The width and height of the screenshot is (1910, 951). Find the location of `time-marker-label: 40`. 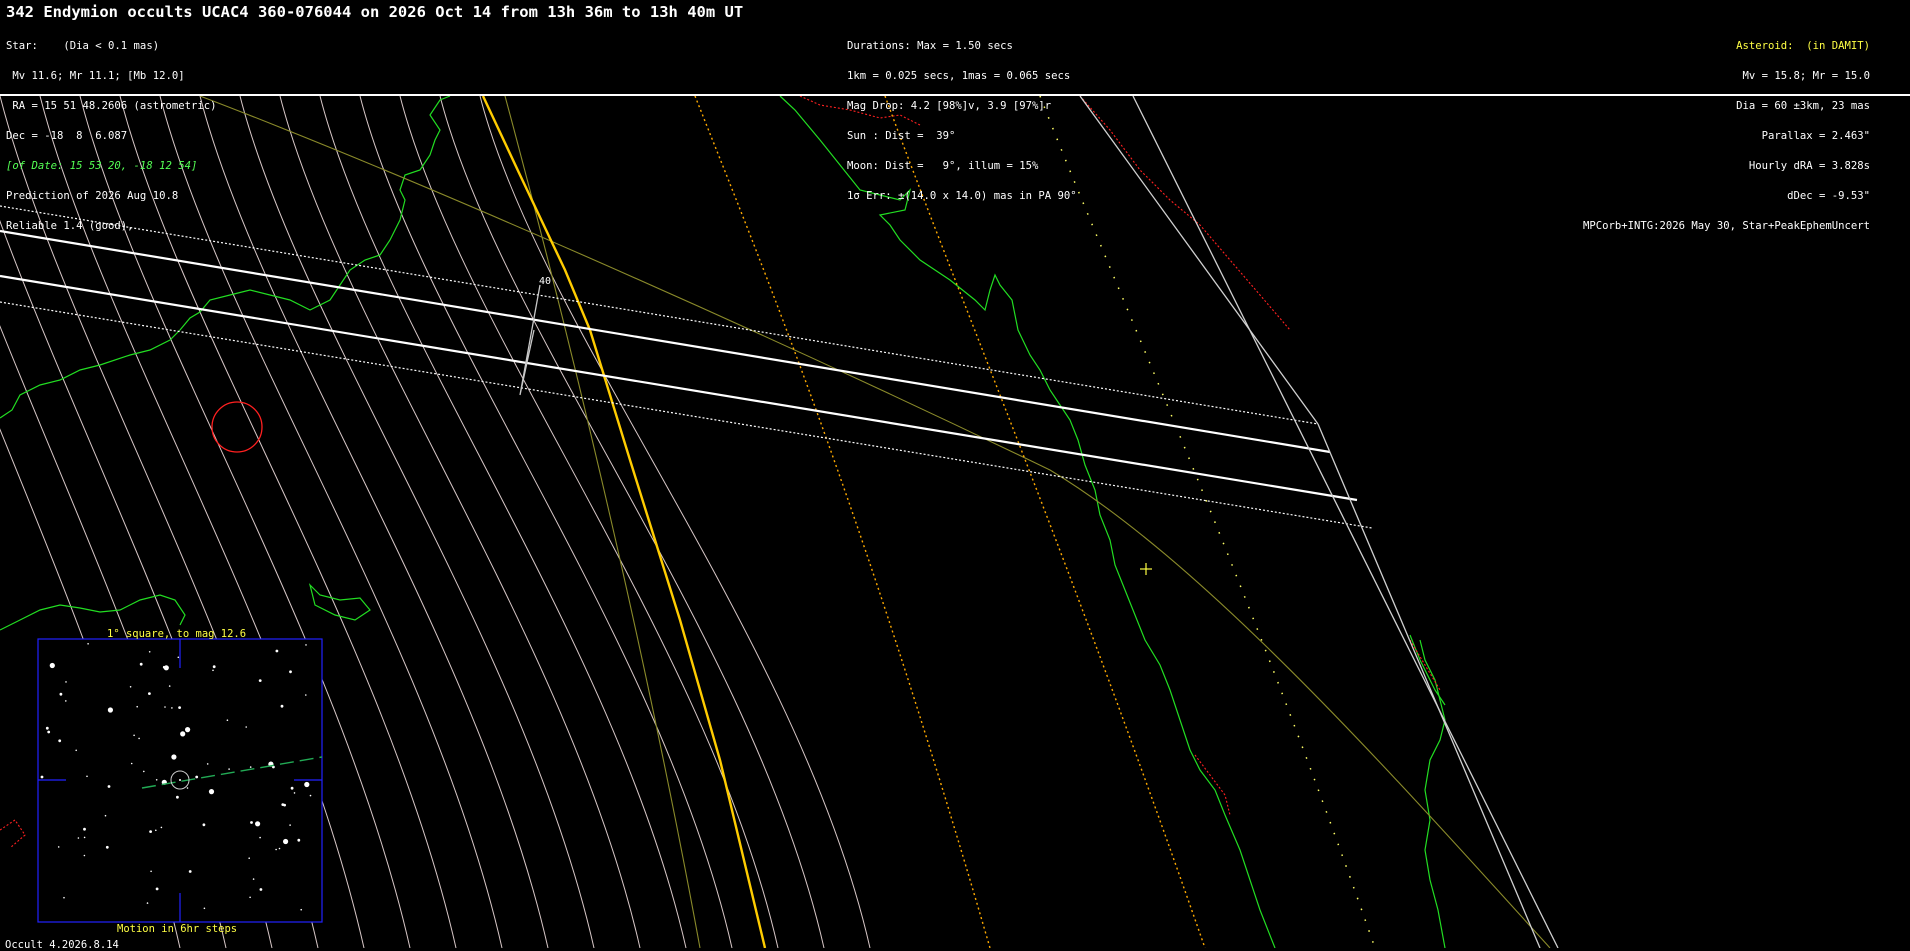

time-marker-label: 40 is located at coordinates (545, 281).